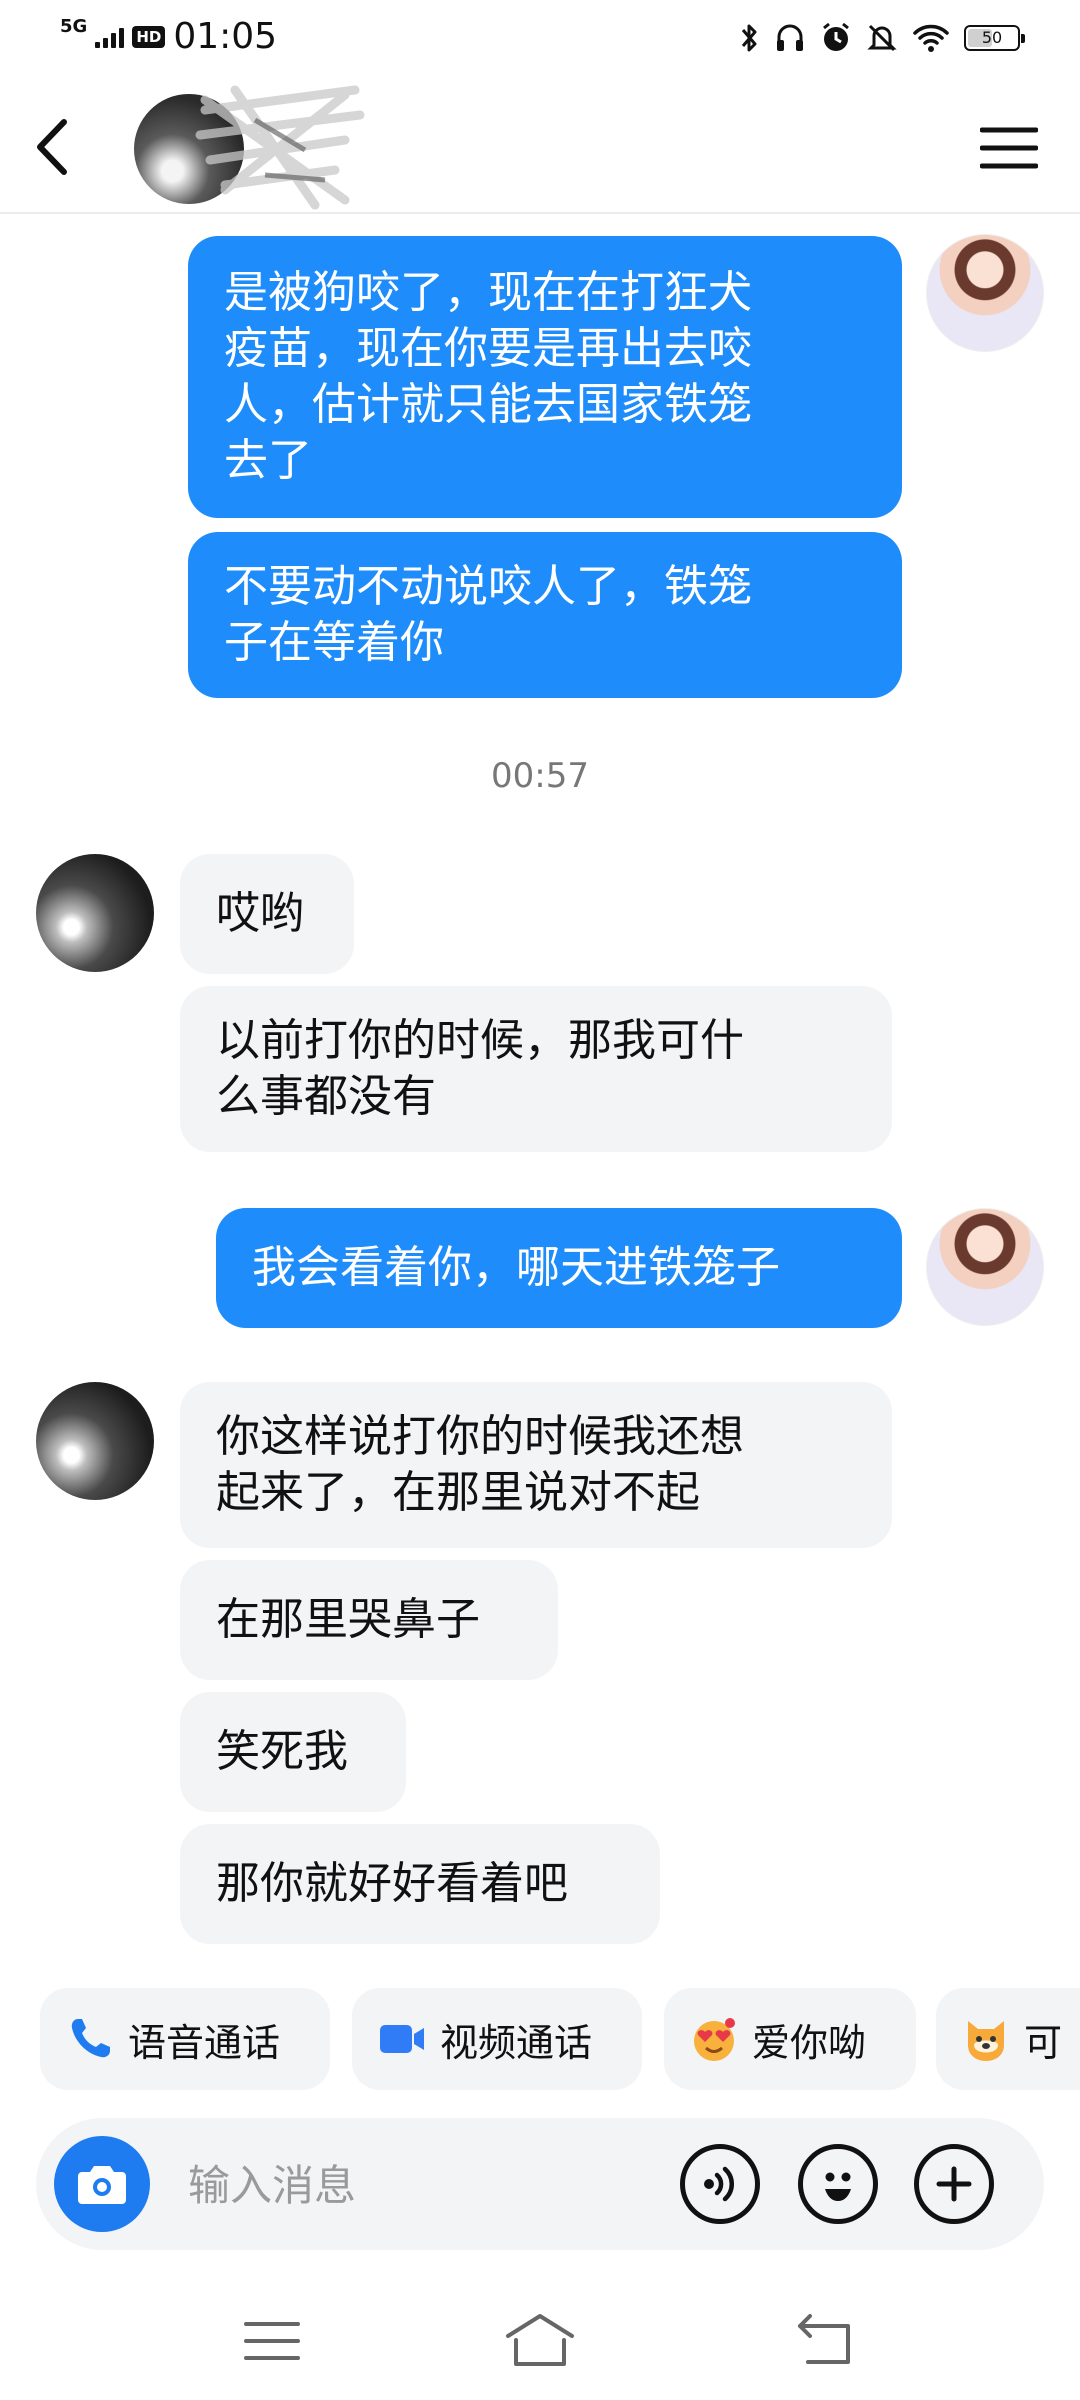 The image size is (1080, 2400). I want to click on message-bubble-received: 笑死我, so click(293, 1752).